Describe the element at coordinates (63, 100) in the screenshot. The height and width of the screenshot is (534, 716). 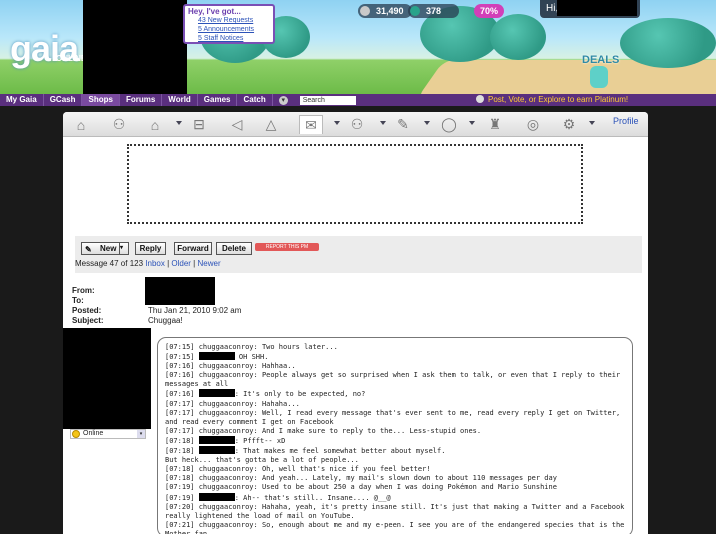
I see `nav-gcash: GCash` at that location.